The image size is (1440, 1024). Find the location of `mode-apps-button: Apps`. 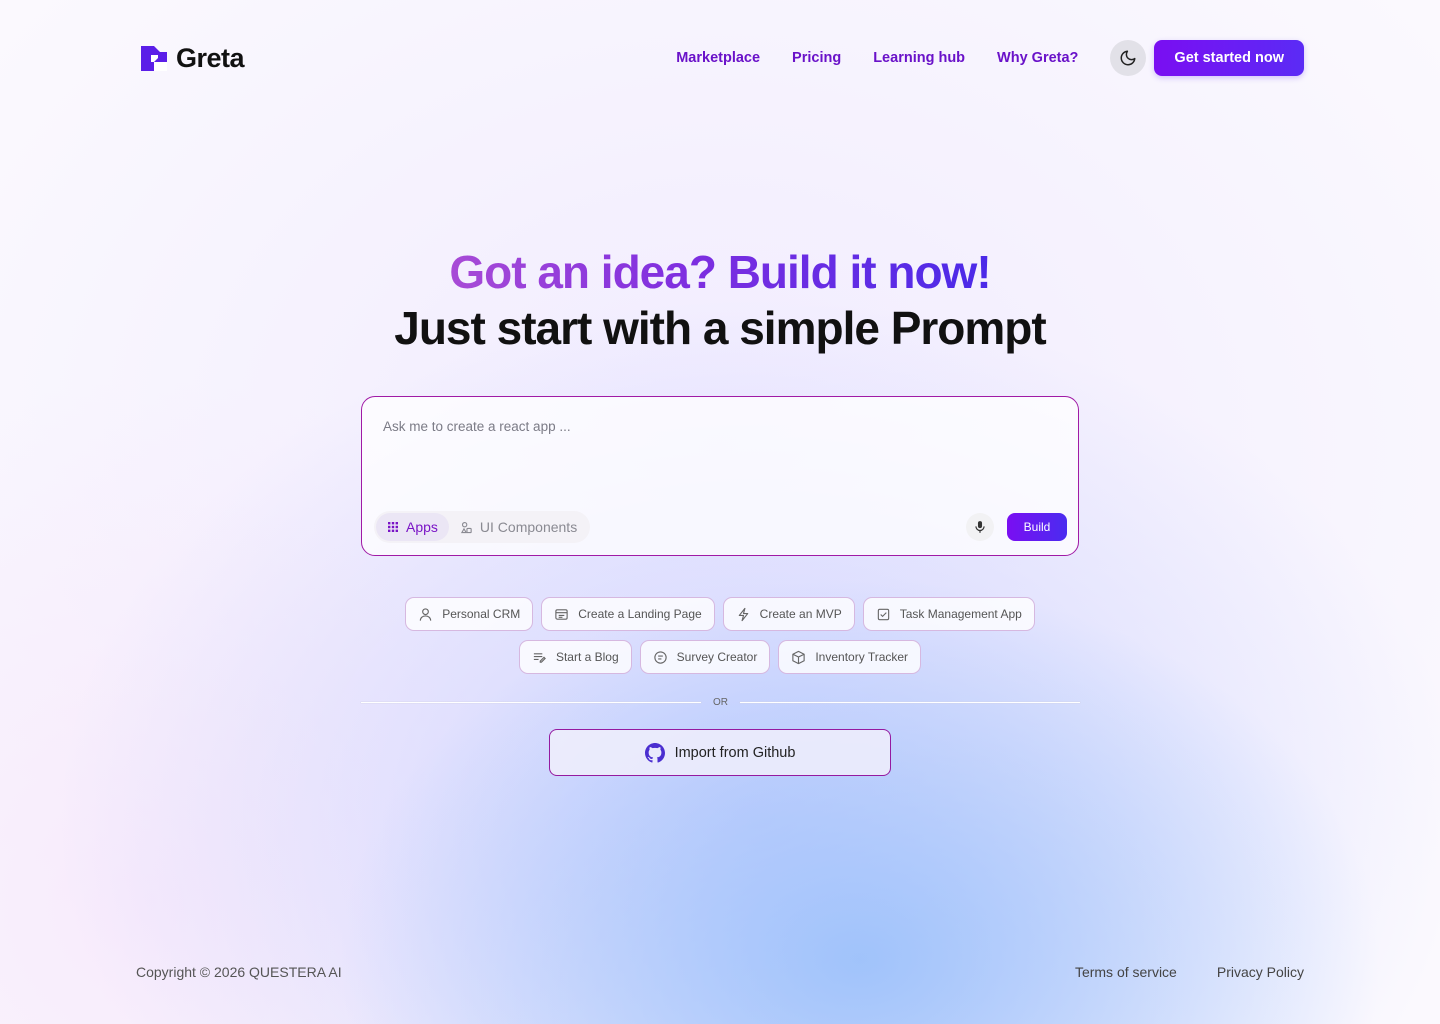

mode-apps-button: Apps is located at coordinates (412, 527).